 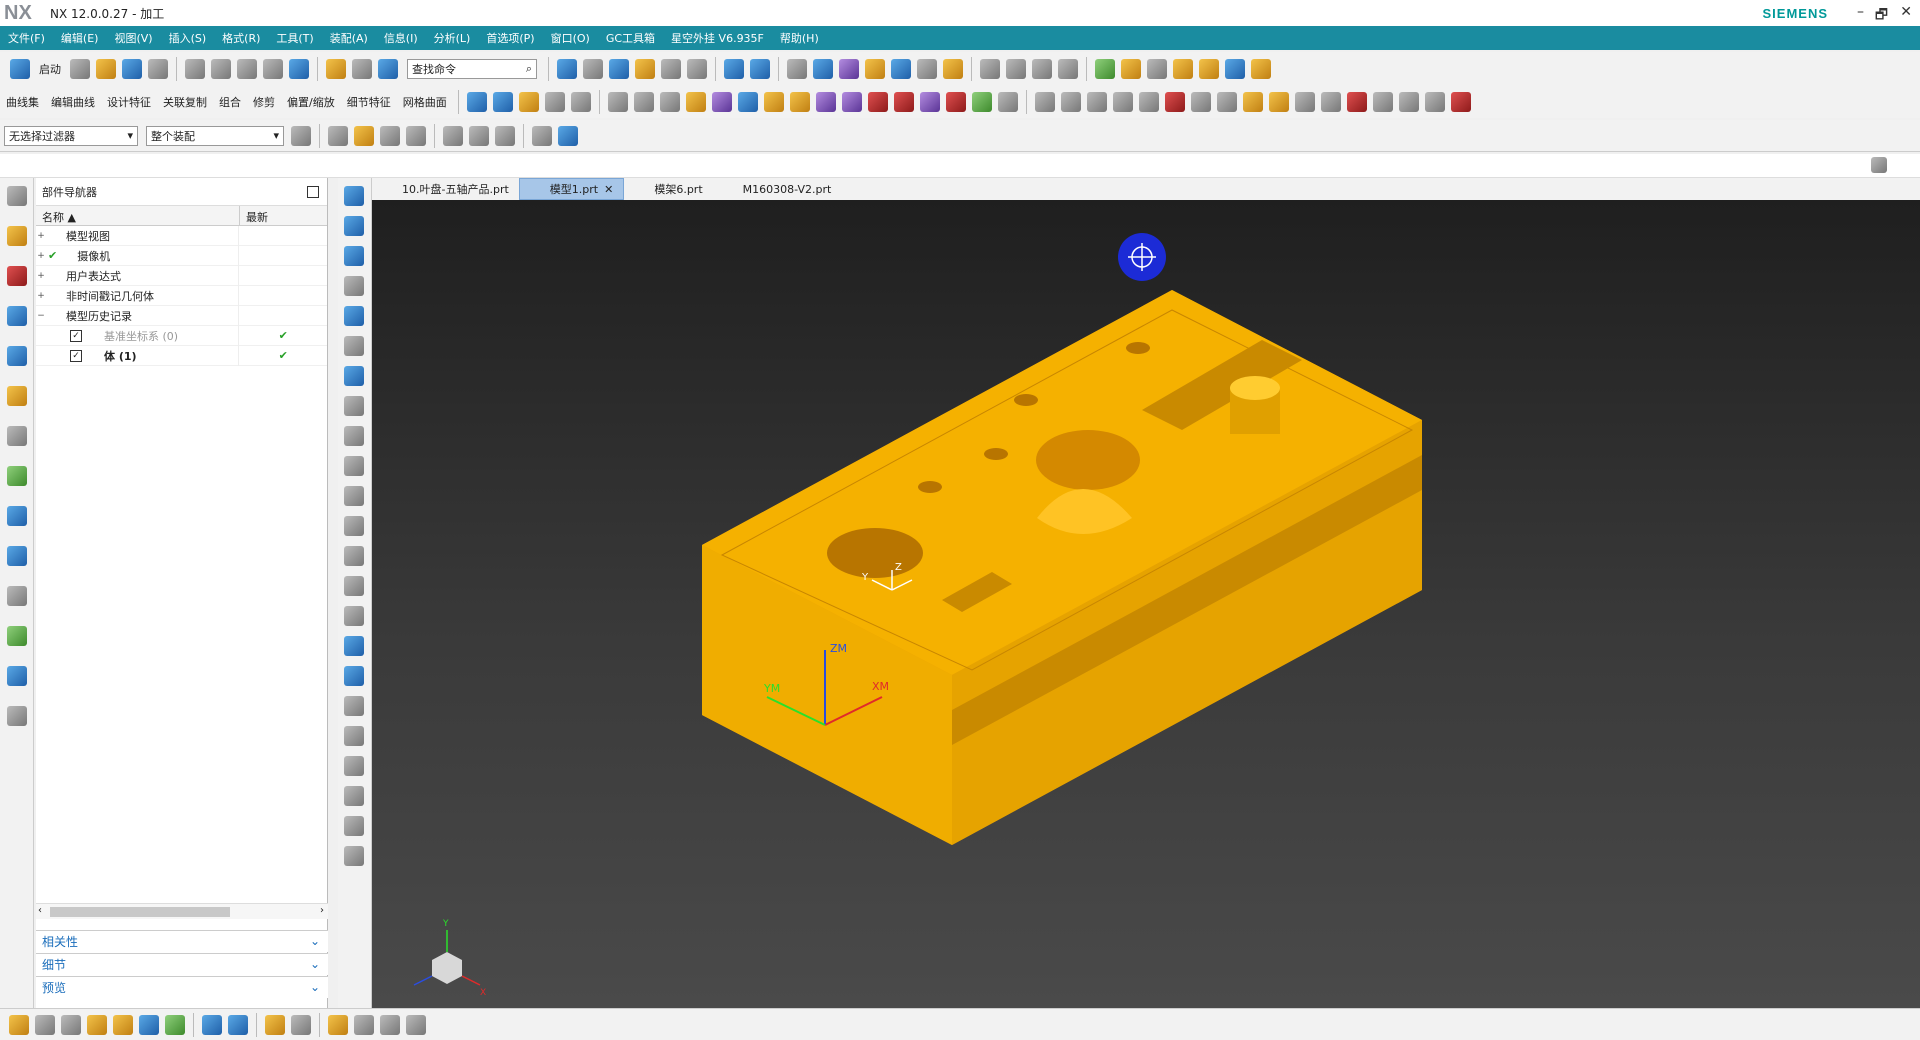 What do you see at coordinates (953, 69) in the screenshot?
I see `ruler-icon` at bounding box center [953, 69].